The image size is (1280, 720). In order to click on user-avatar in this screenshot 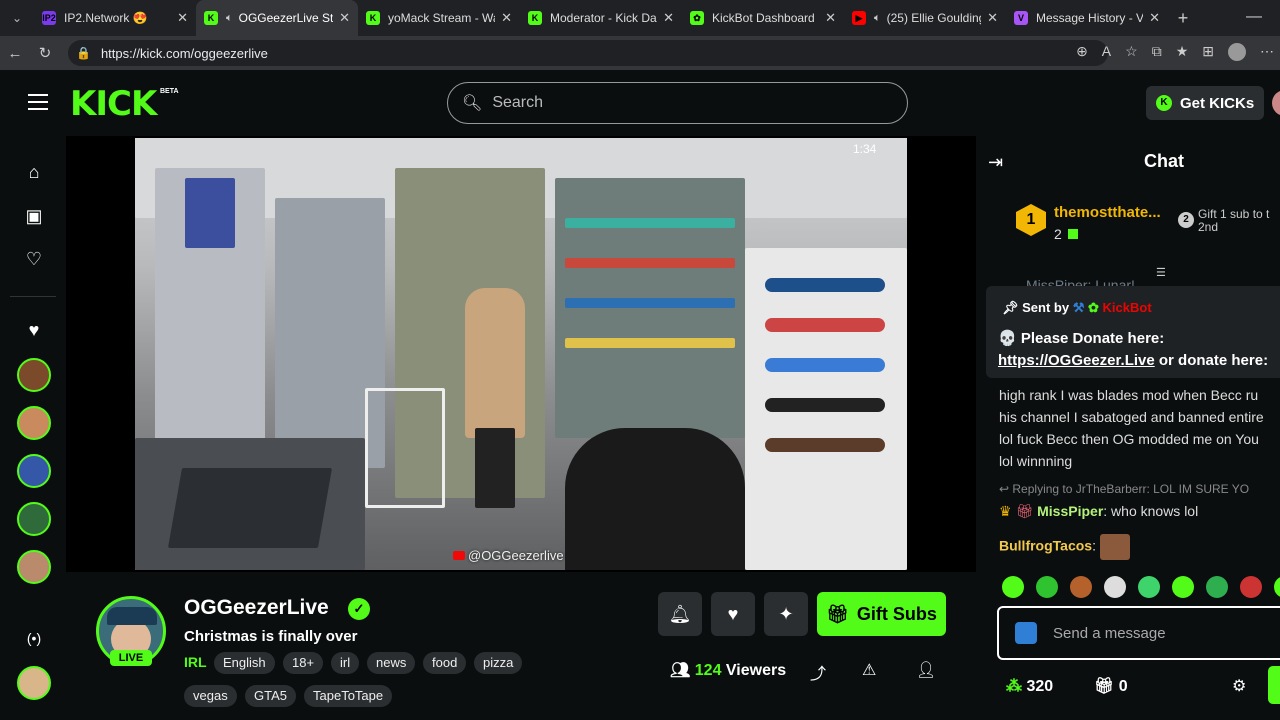, I will do `click(1276, 103)`.